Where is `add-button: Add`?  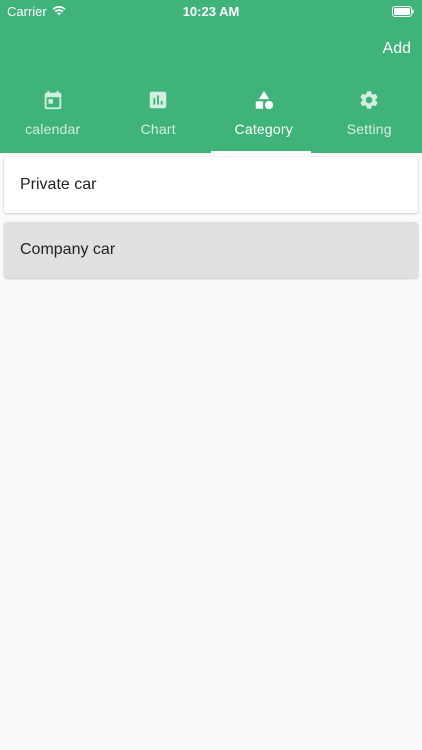
add-button: Add is located at coordinates (397, 49).